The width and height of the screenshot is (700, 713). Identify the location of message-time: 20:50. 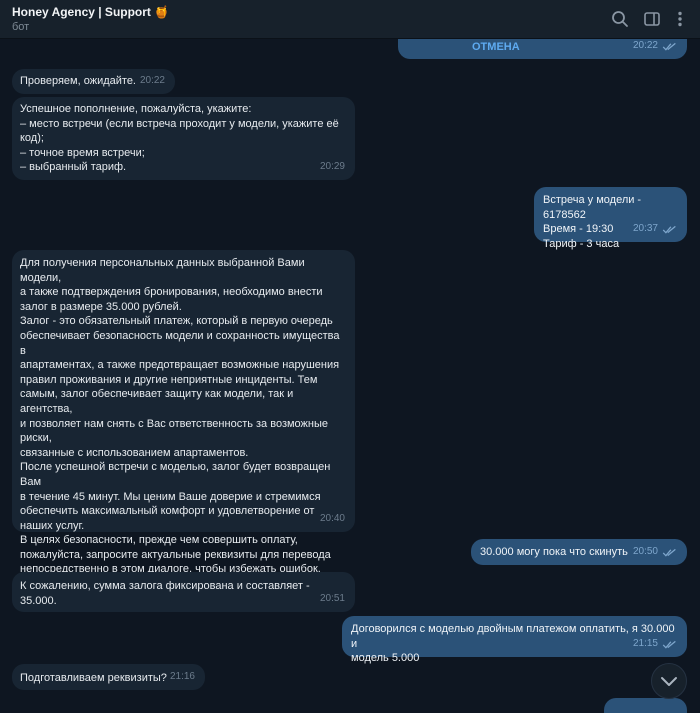
(645, 552).